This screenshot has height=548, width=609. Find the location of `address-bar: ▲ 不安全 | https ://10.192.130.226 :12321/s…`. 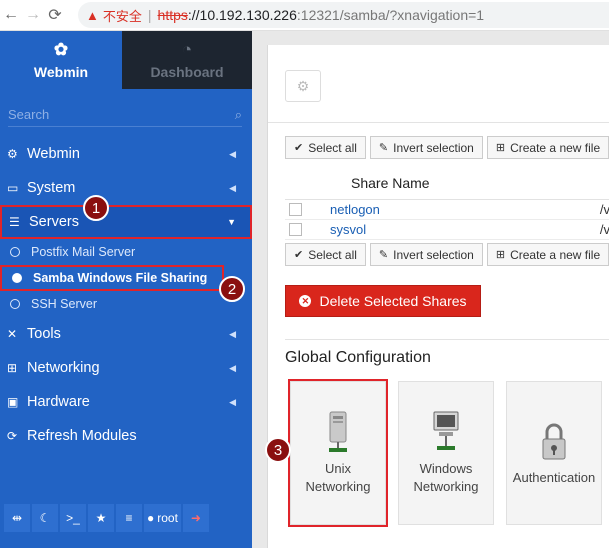

address-bar: ▲ 不安全 | https ://10.192.130.226 :12321/s… is located at coordinates (343, 15).